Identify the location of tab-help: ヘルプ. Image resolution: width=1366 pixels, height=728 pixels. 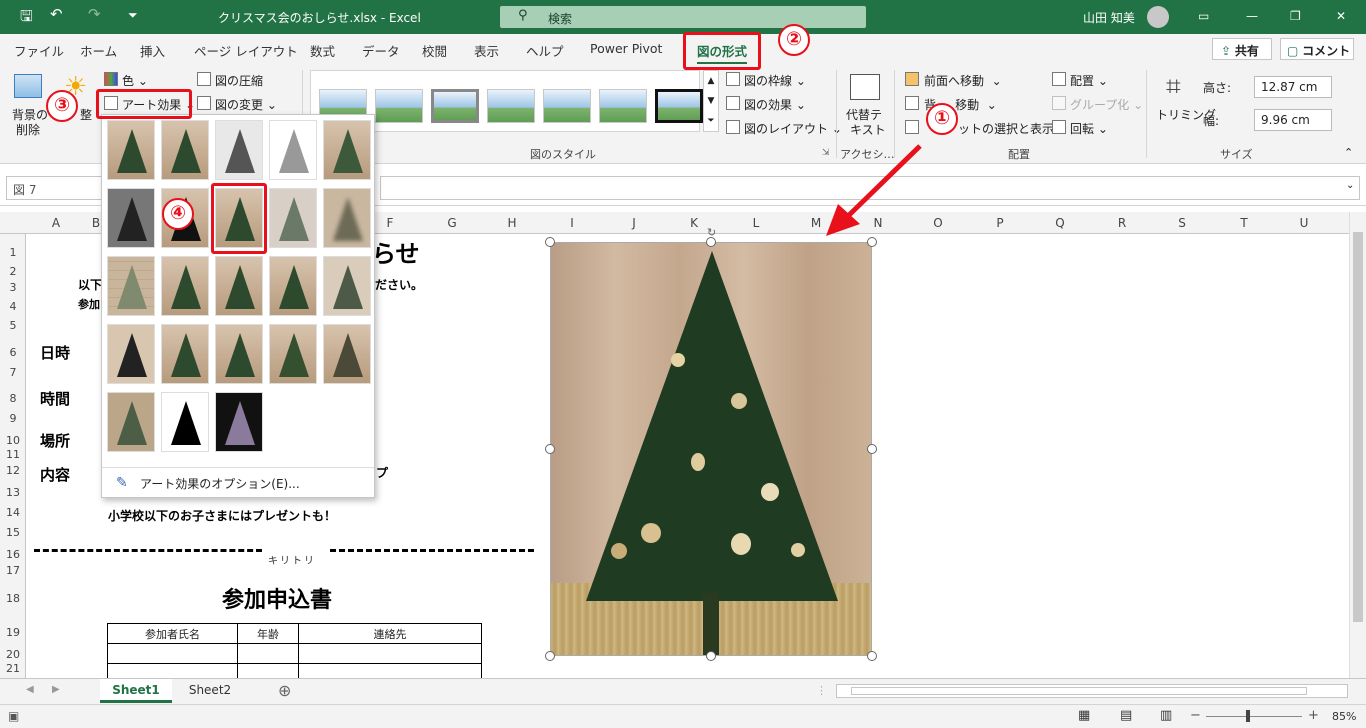
(545, 50).